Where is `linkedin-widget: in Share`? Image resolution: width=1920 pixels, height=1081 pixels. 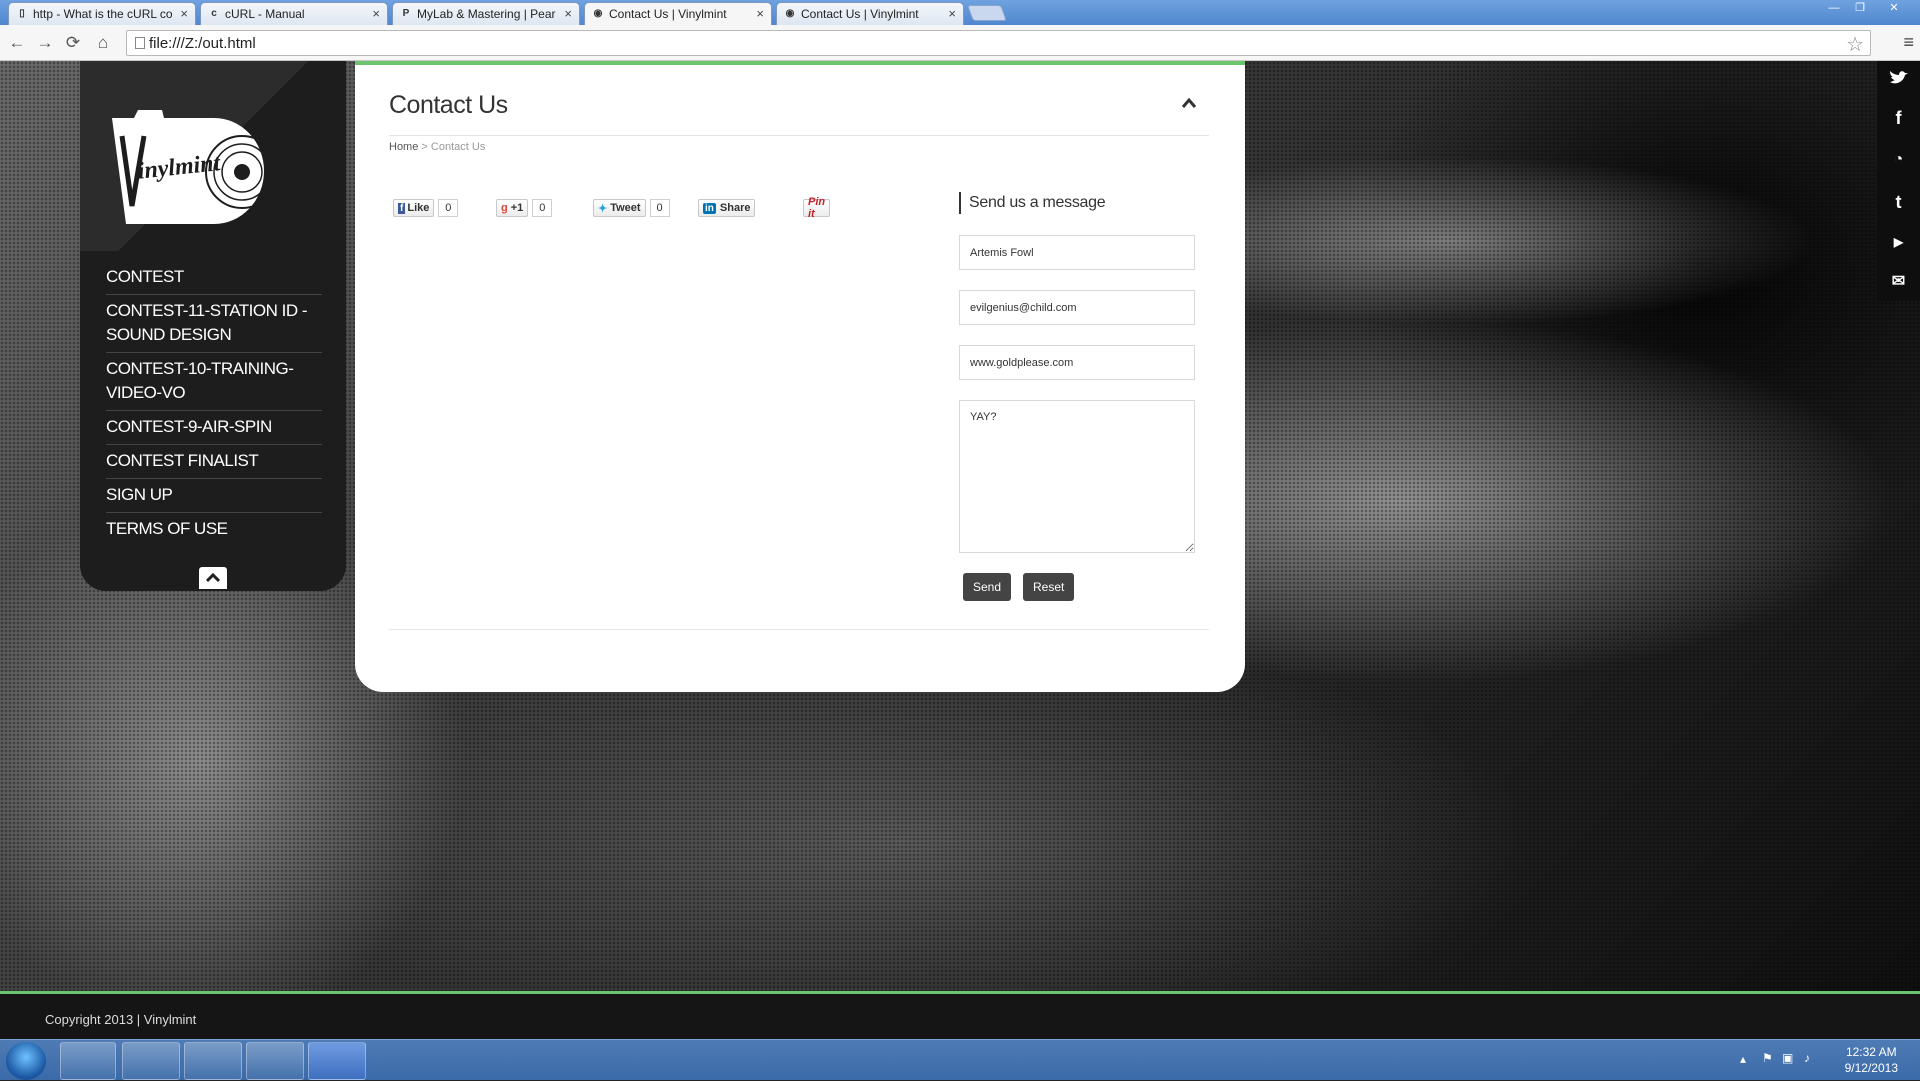 linkedin-widget: in Share is located at coordinates (727, 208).